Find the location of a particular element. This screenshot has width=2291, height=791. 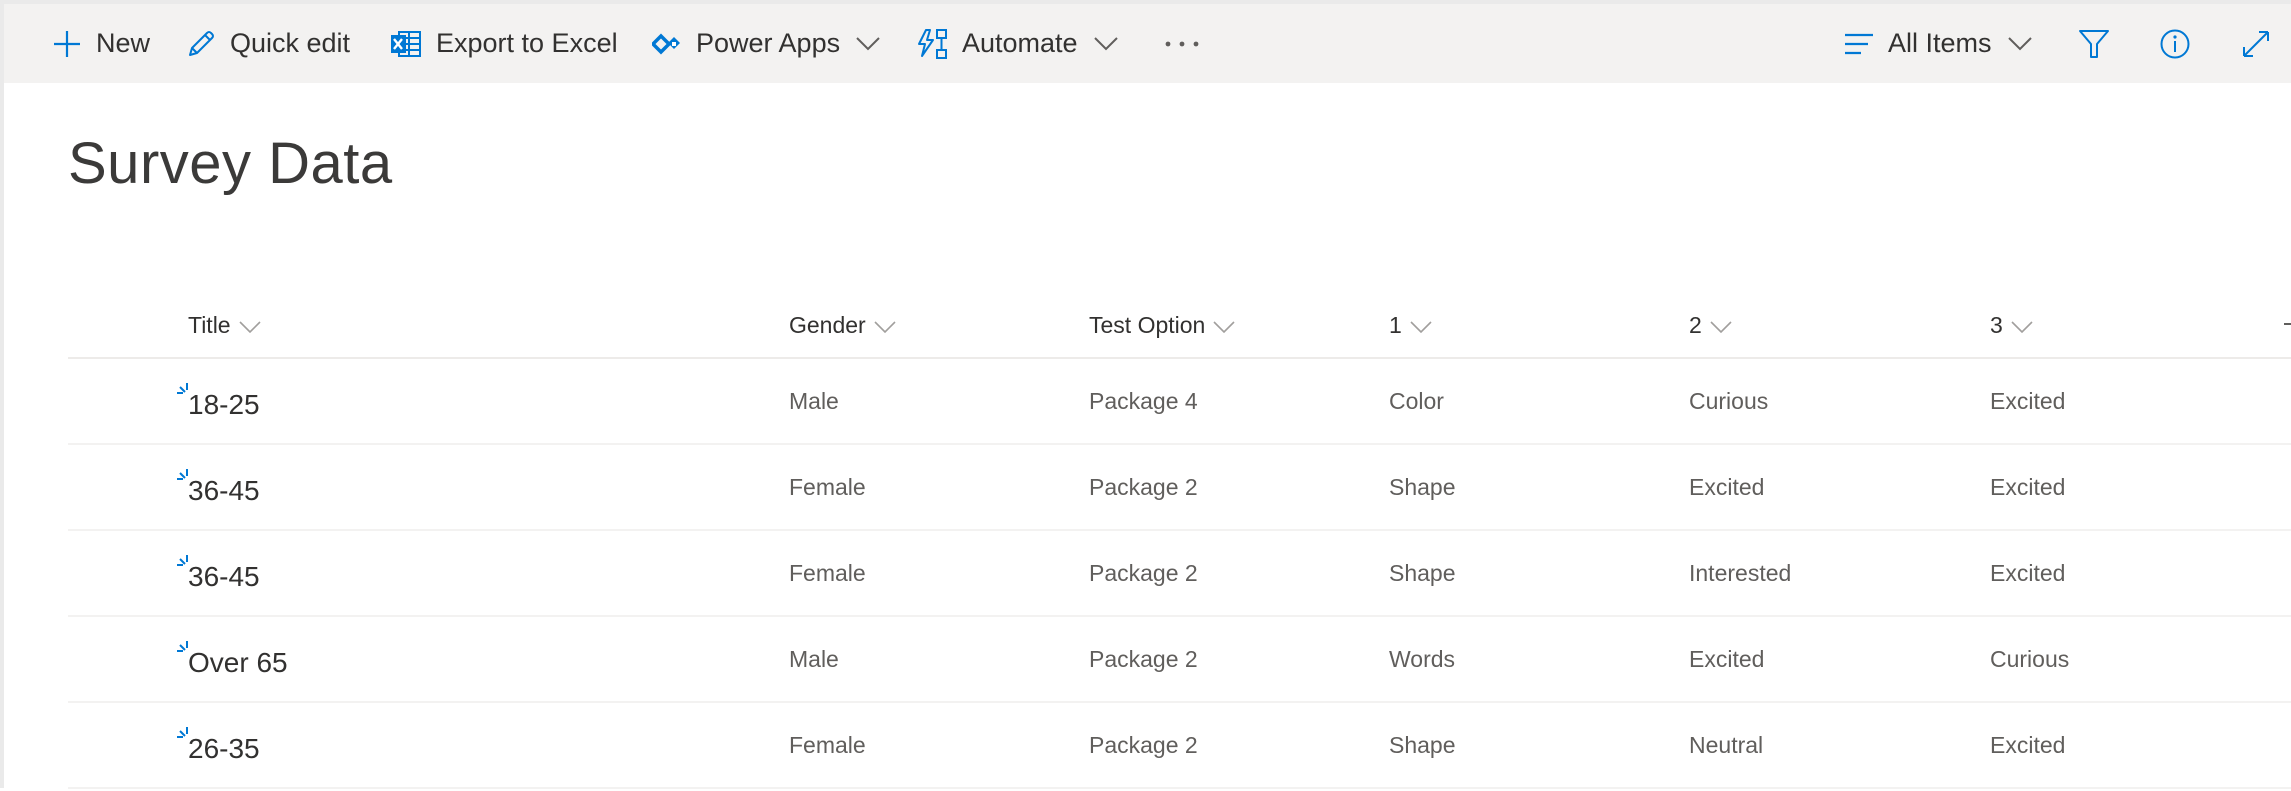

export-to-excel-label: Export to Excel is located at coordinates (527, 43).